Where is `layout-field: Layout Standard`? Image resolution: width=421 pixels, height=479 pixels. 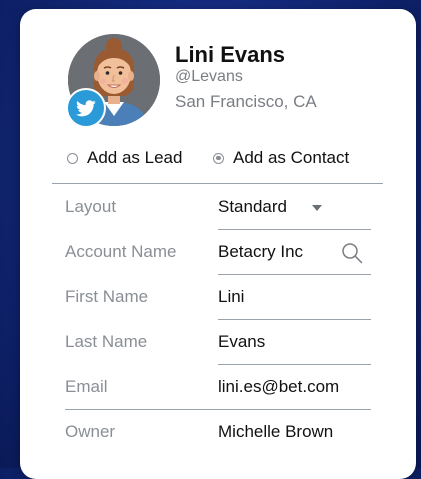
layout-field: Layout Standard is located at coordinates (218, 207).